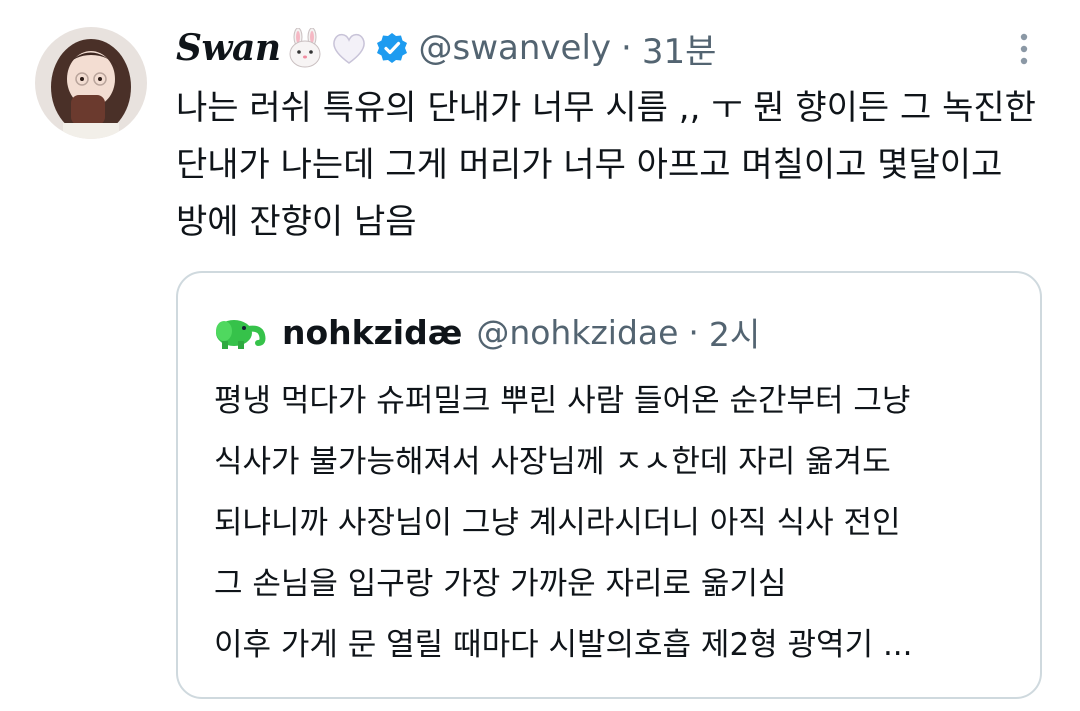 The height and width of the screenshot is (711, 1080). I want to click on quoted-author-handle: @nohkzidae, so click(577, 332).